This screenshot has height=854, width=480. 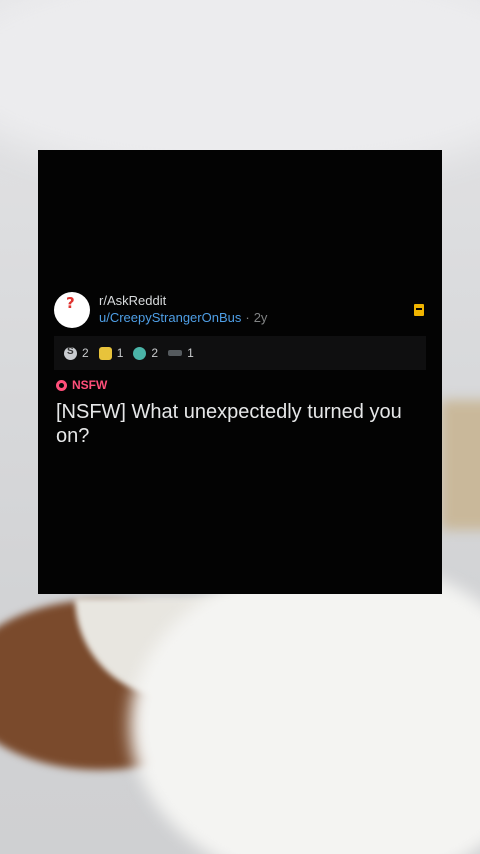 What do you see at coordinates (175, 353) in the screenshot?
I see `rocket-award-icon` at bounding box center [175, 353].